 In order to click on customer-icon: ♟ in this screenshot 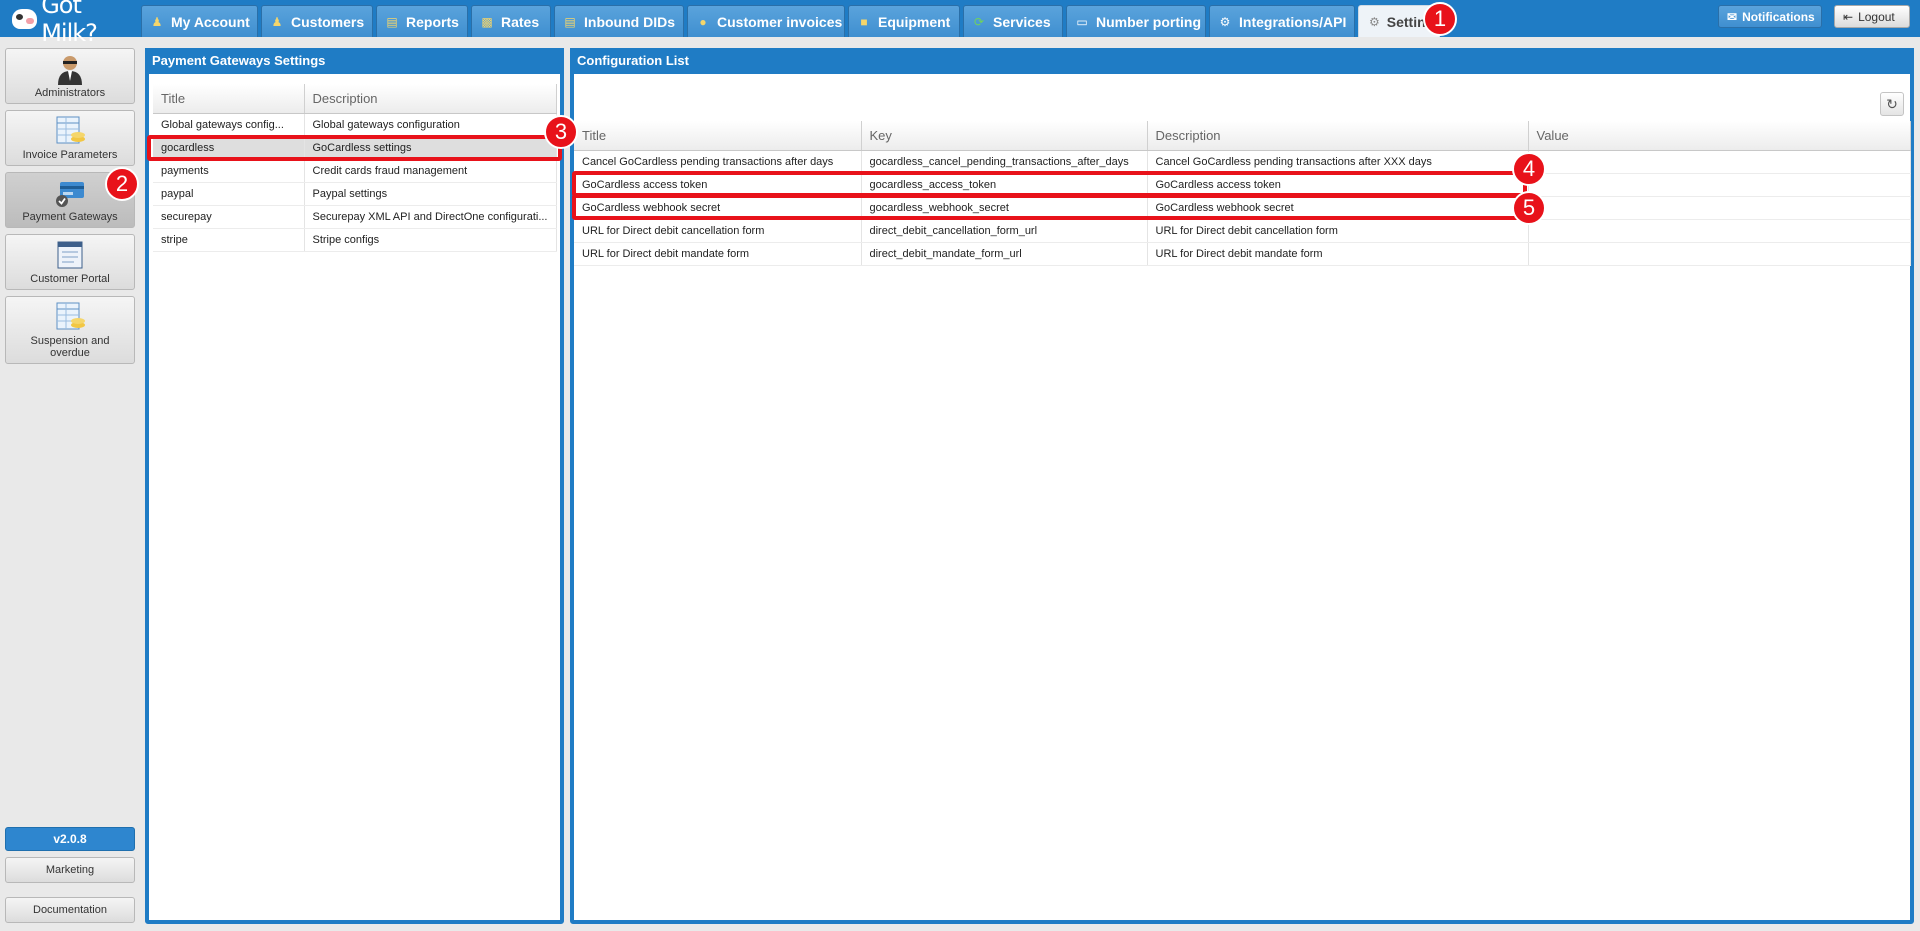, I will do `click(277, 21)`.